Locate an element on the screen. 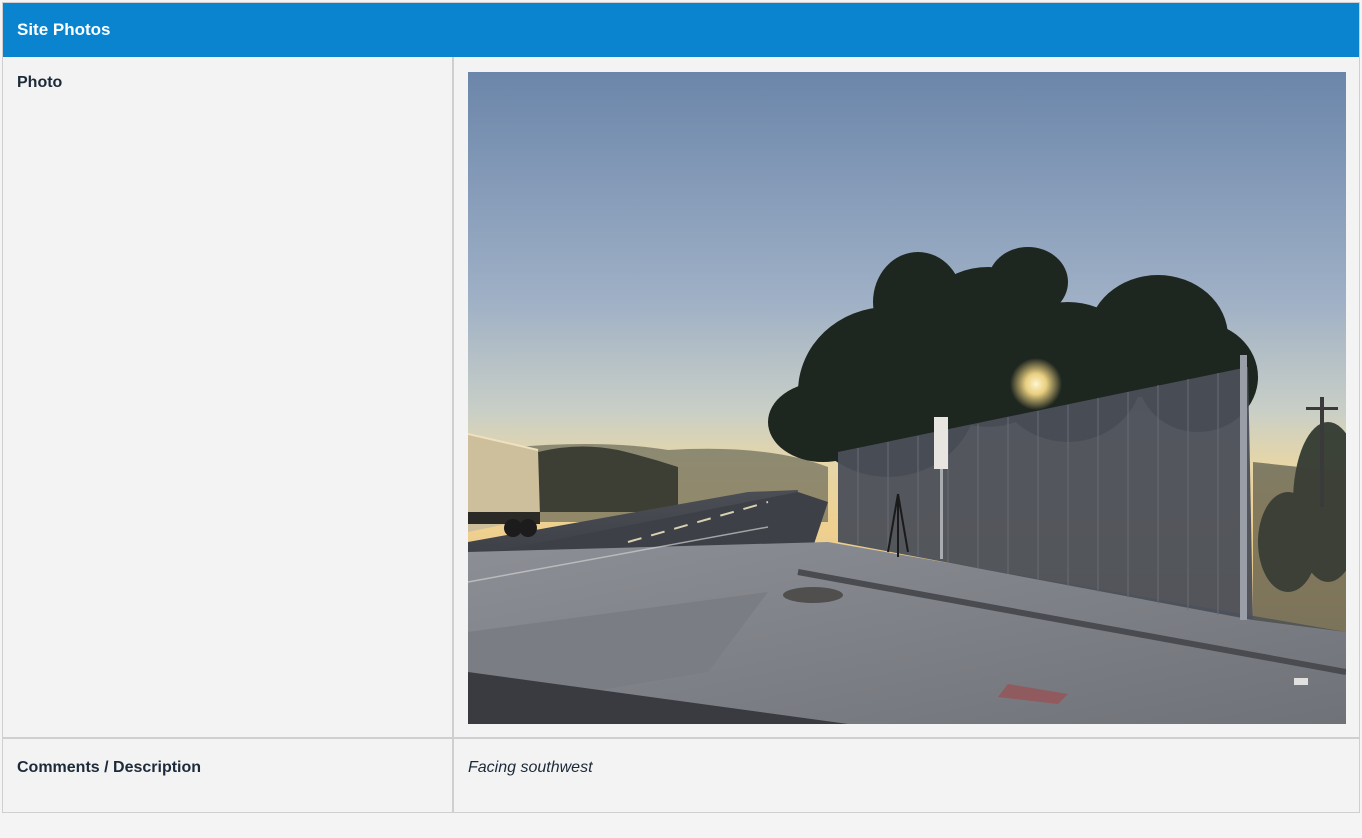 This screenshot has width=1362, height=838. panel-header: Site Photos is located at coordinates (681, 30).